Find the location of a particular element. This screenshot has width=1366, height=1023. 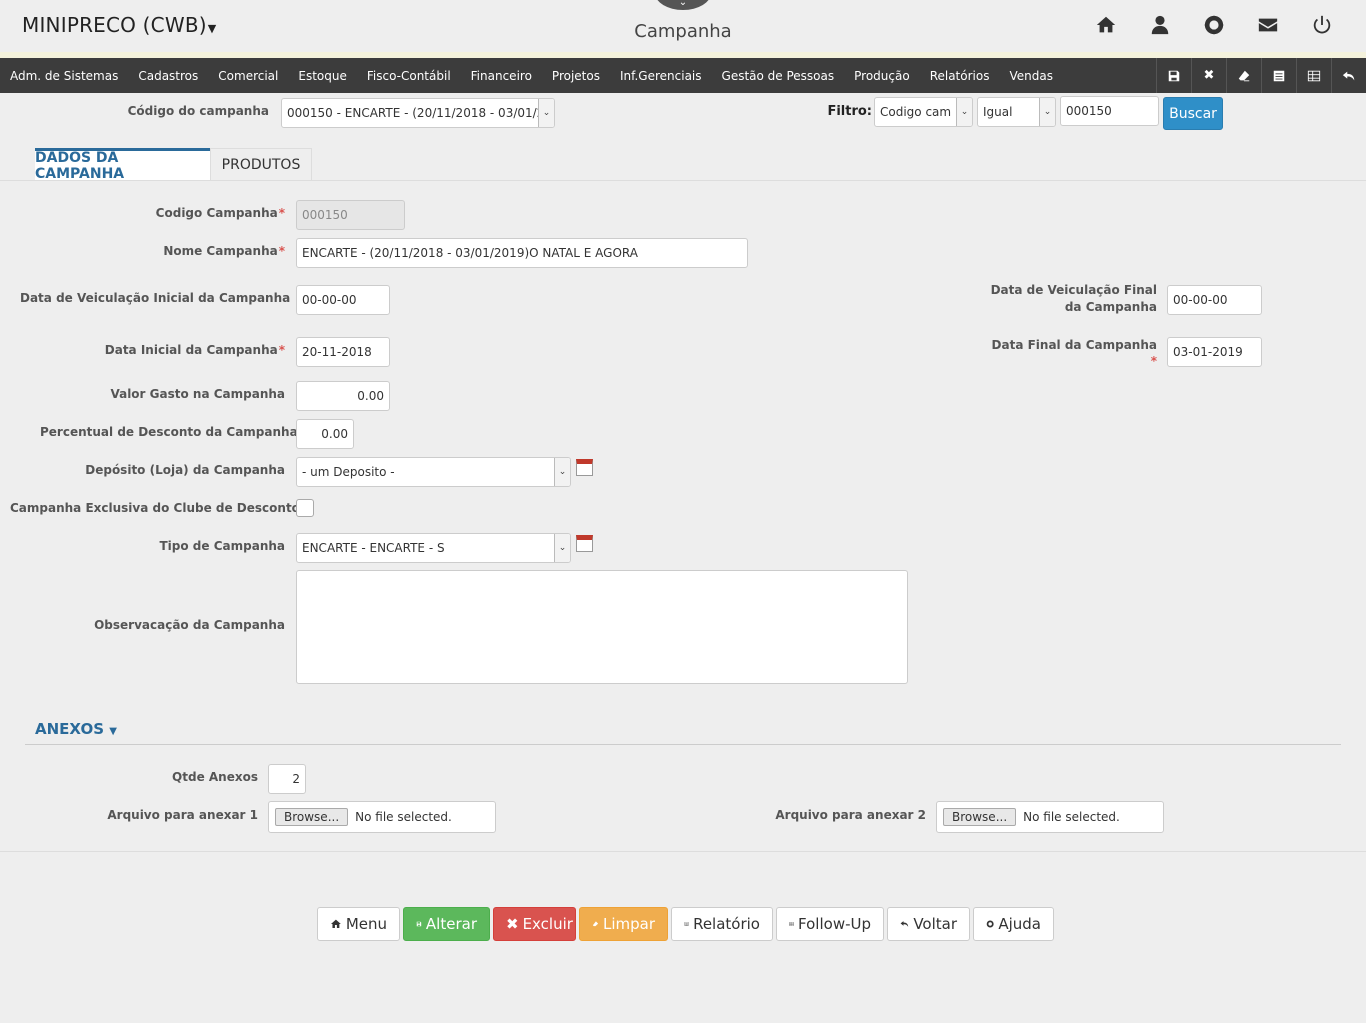

company-name: MINIPRECO (CWB) is located at coordinates (114, 25).